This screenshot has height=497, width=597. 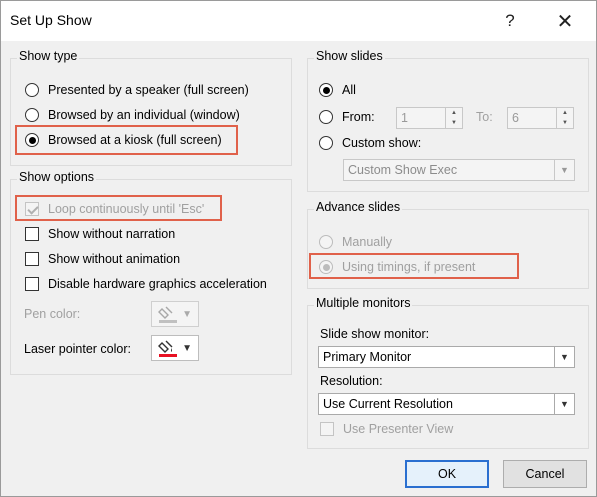 I want to click on custom-show-label: Custom show:, so click(x=382, y=143).